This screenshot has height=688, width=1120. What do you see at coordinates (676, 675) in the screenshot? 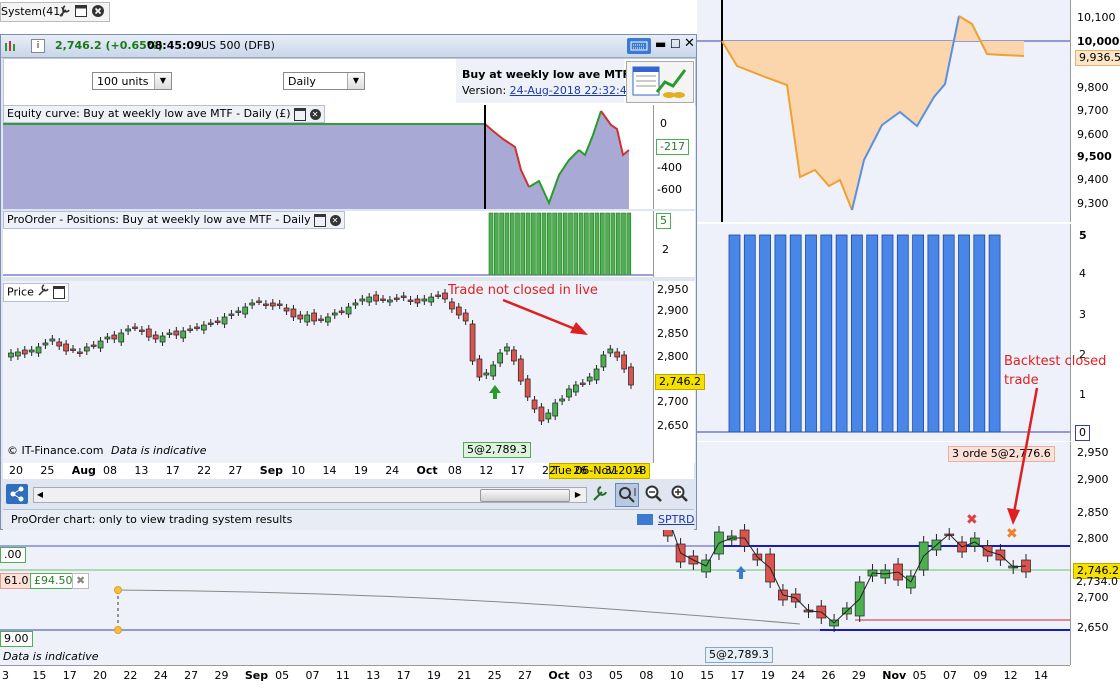
I see `x-axis-label: 10` at bounding box center [676, 675].